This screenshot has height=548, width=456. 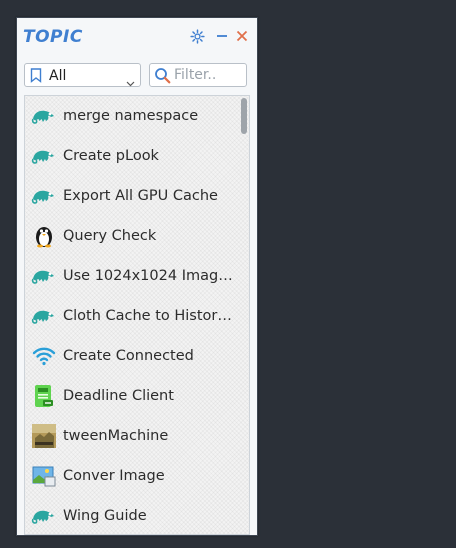 I want to click on list-item-query-check: Query Check, so click(x=131, y=236).